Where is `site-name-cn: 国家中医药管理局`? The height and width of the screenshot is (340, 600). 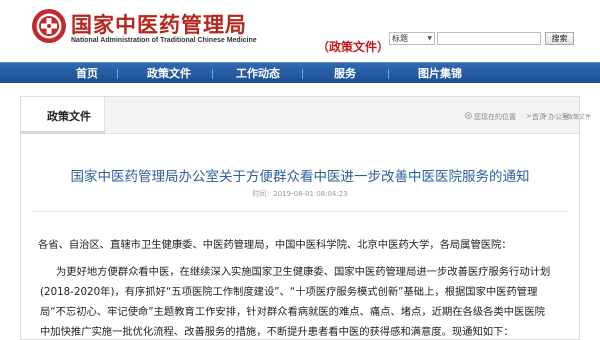
site-name-cn: 国家中医药管理局 is located at coordinates (159, 24).